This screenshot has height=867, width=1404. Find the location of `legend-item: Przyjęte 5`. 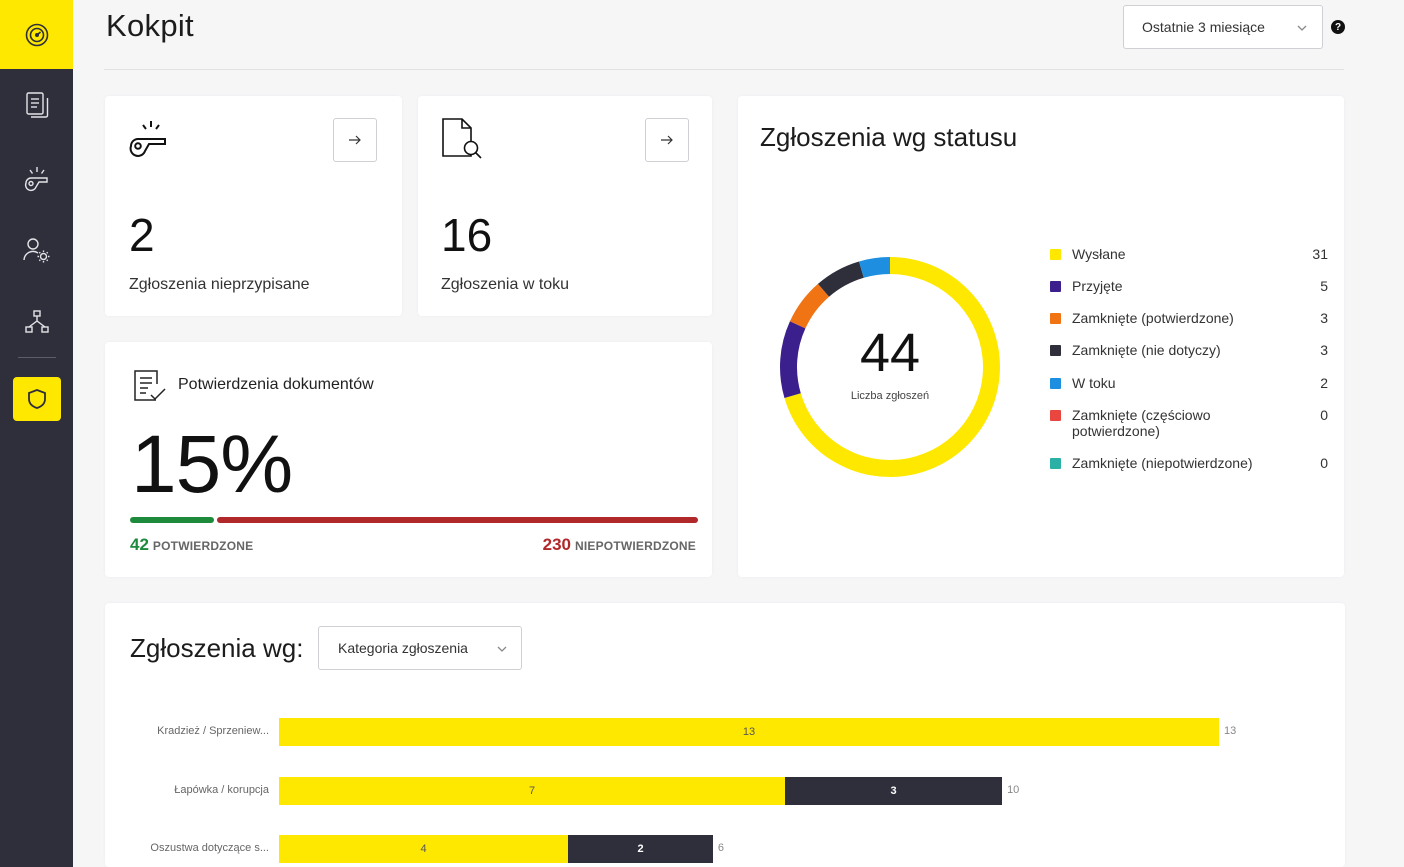

legend-item: Przyjęte 5 is located at coordinates (1189, 286).